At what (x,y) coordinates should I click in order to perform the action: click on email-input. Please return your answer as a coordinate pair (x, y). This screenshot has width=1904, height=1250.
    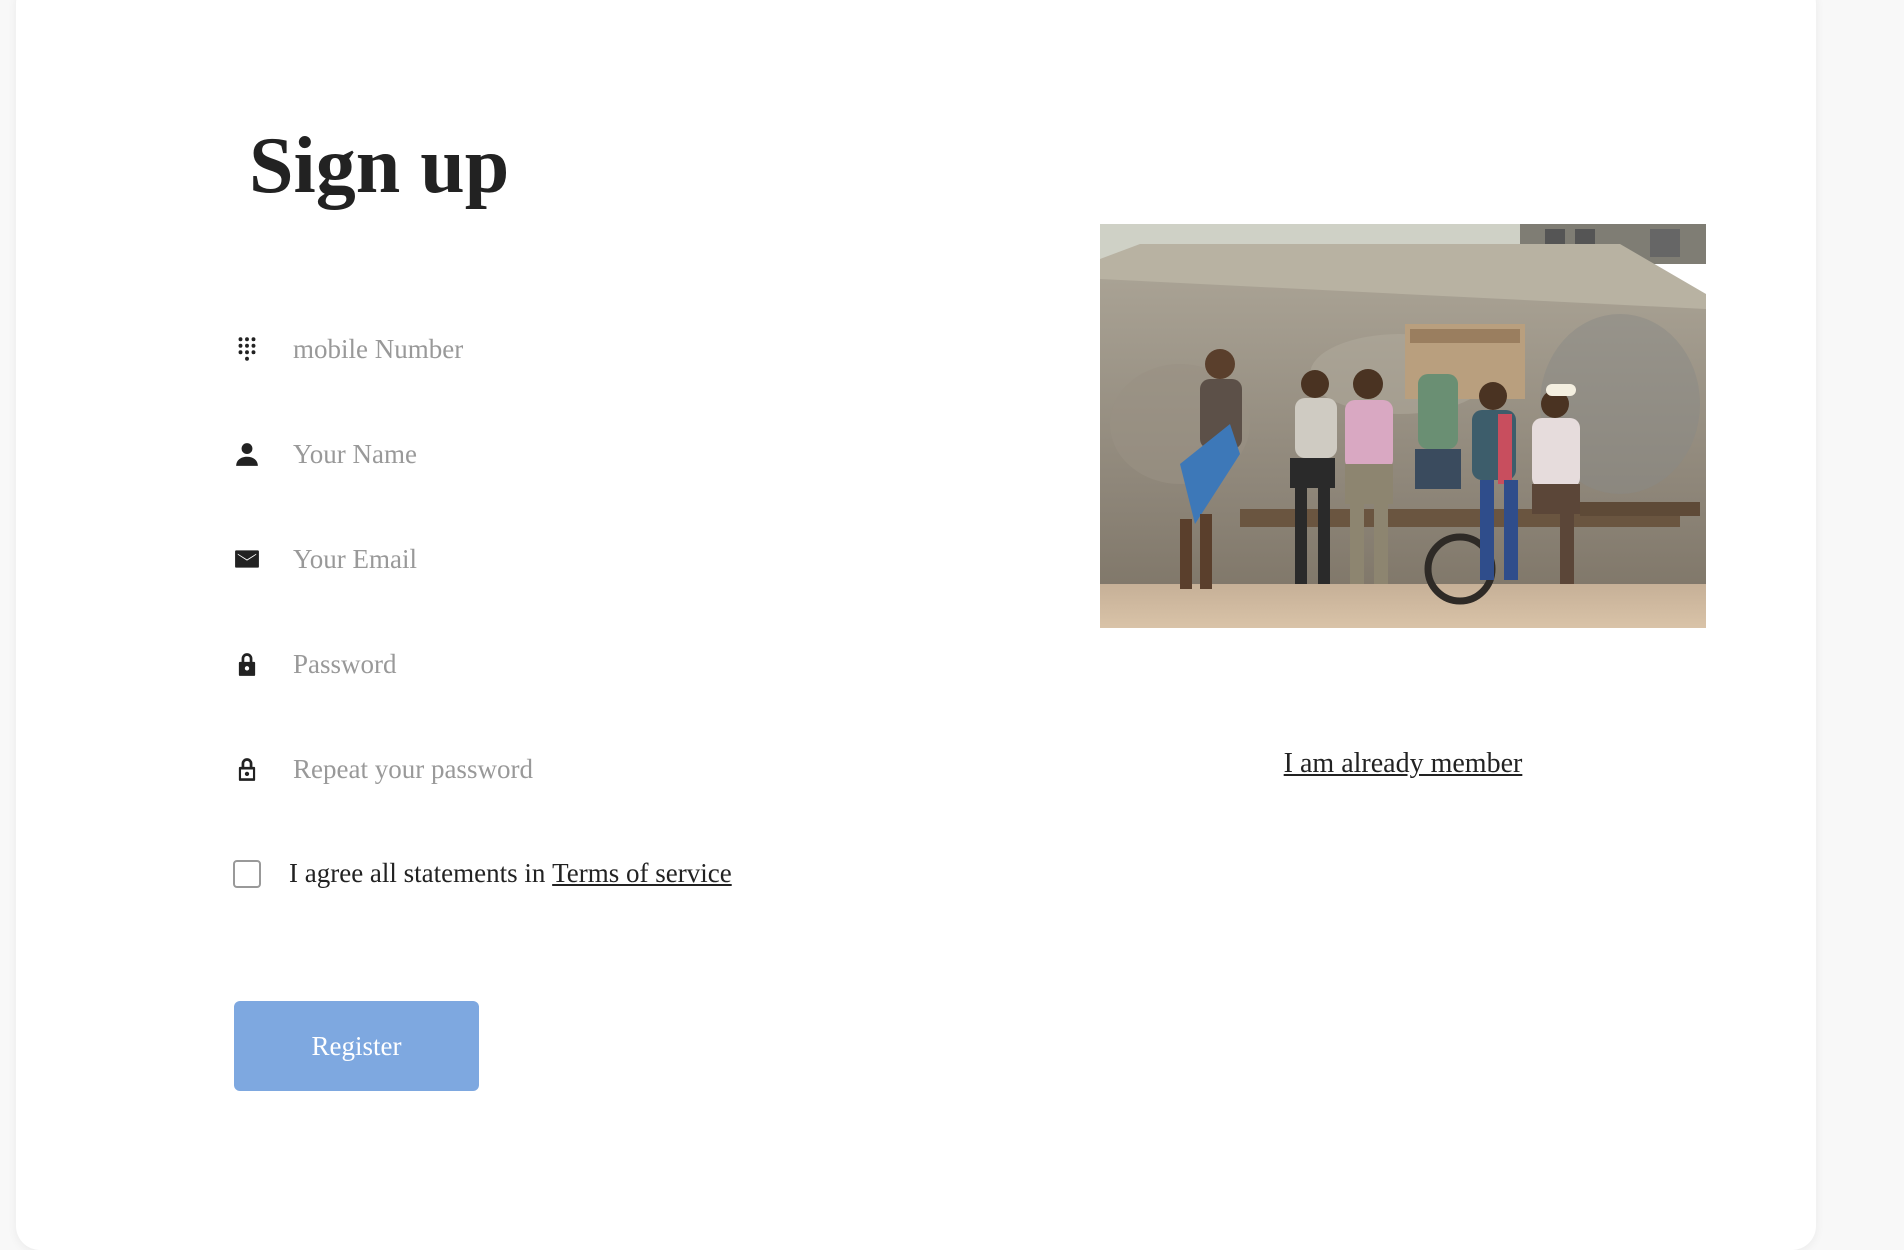
    Looking at the image, I should click on (543, 559).